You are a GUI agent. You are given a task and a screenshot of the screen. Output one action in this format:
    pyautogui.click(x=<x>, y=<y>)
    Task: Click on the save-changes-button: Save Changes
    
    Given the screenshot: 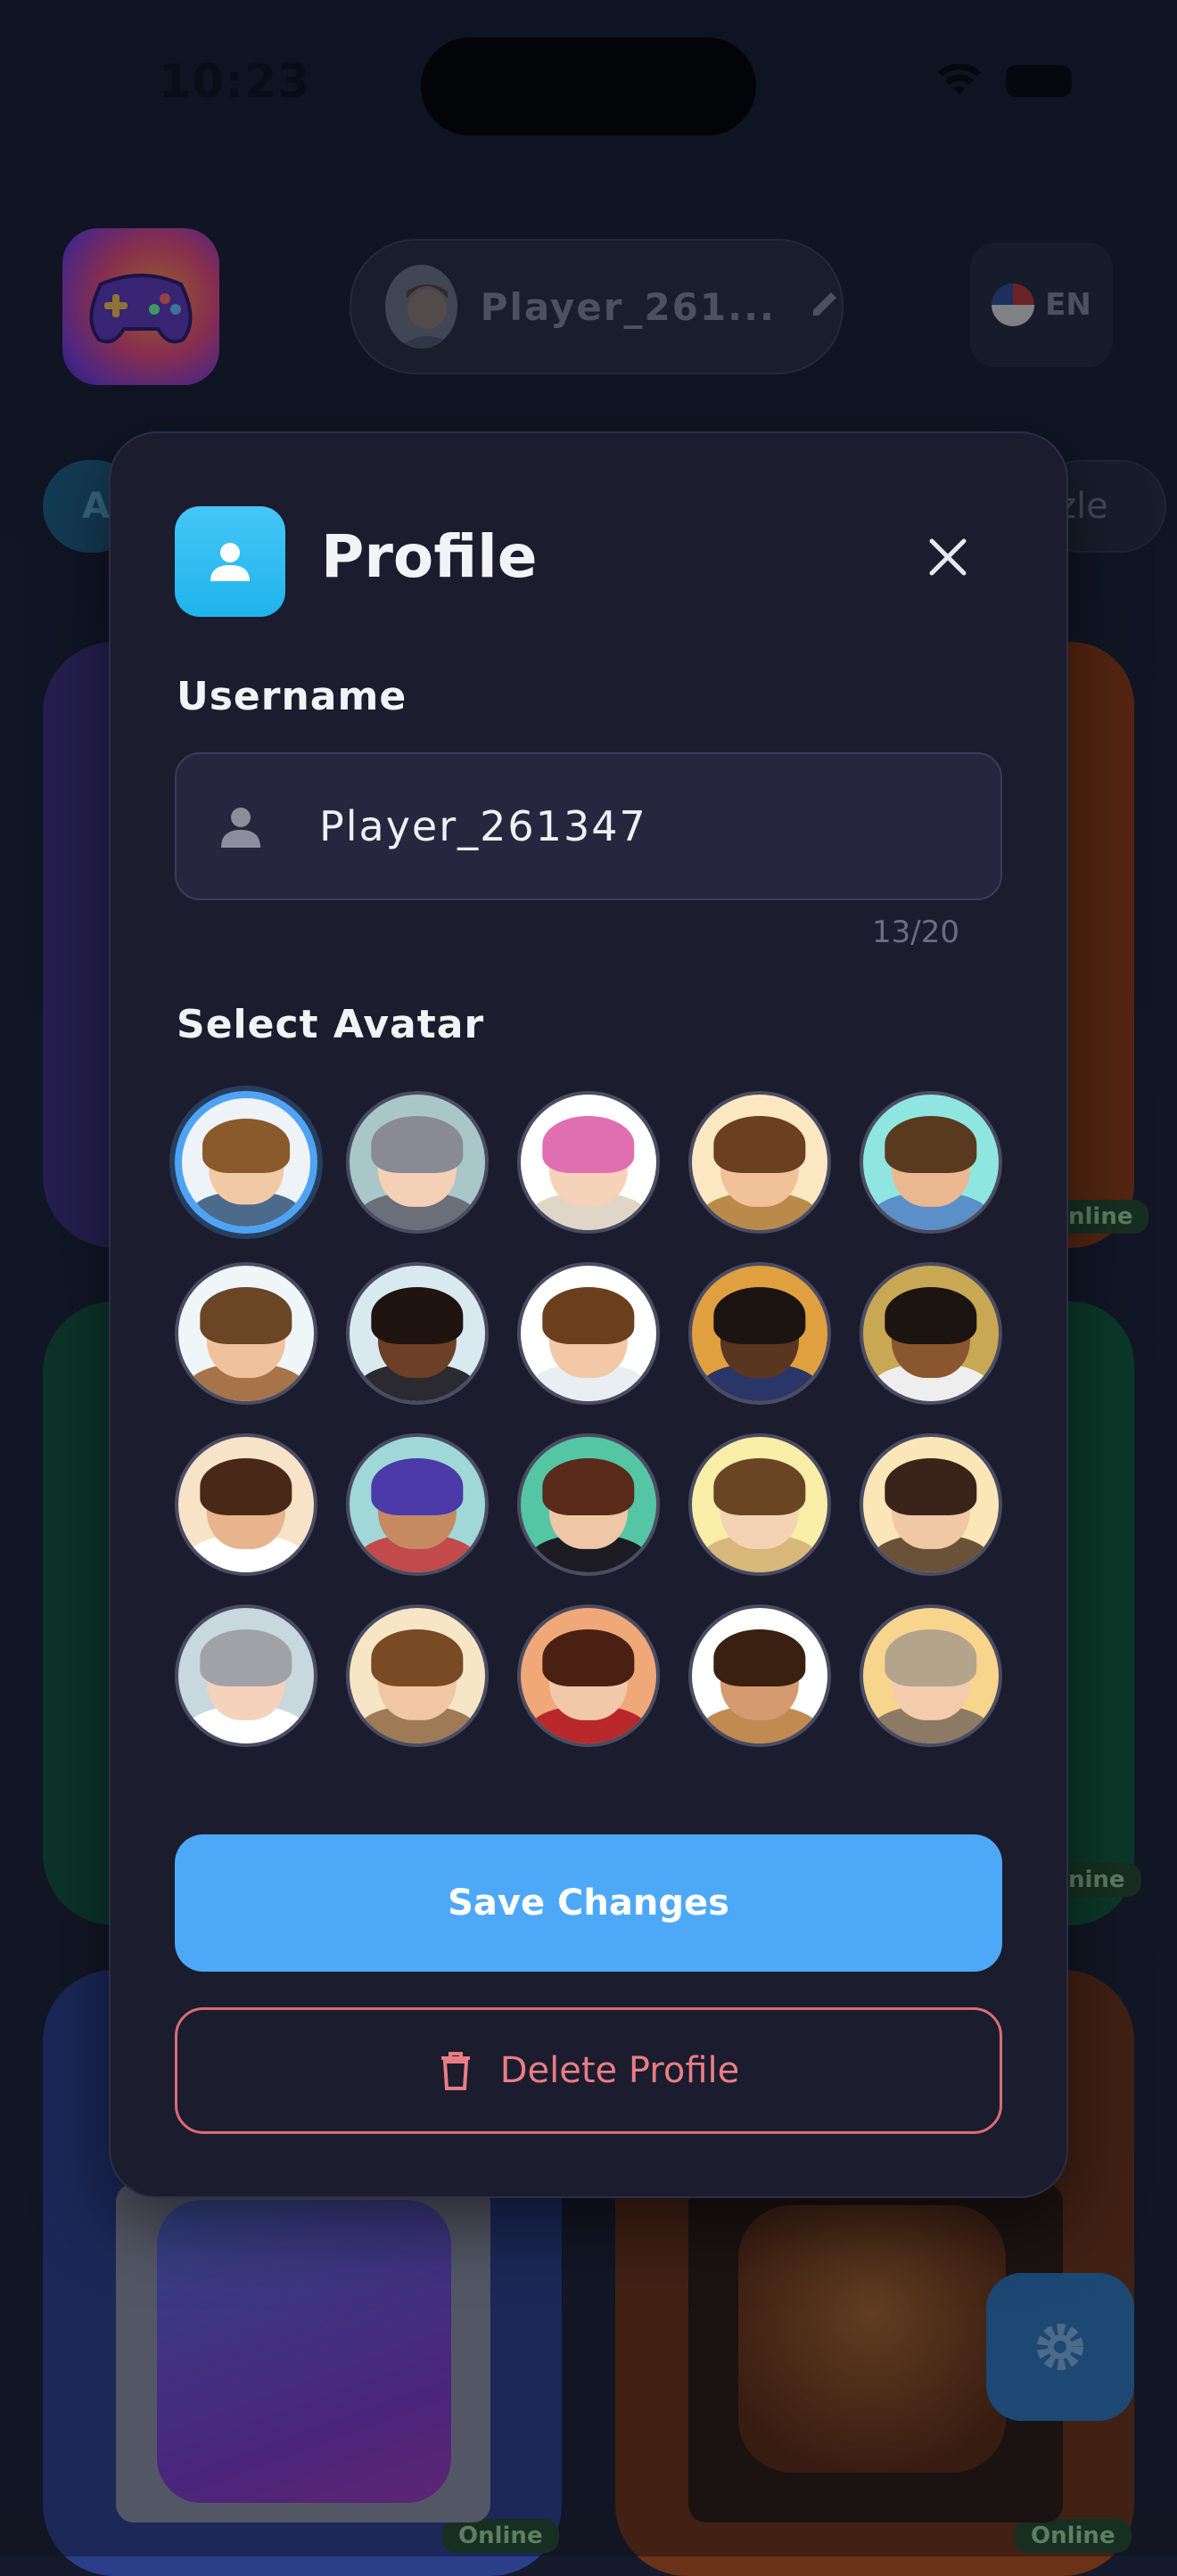 What is the action you would take?
    pyautogui.click(x=588, y=1903)
    